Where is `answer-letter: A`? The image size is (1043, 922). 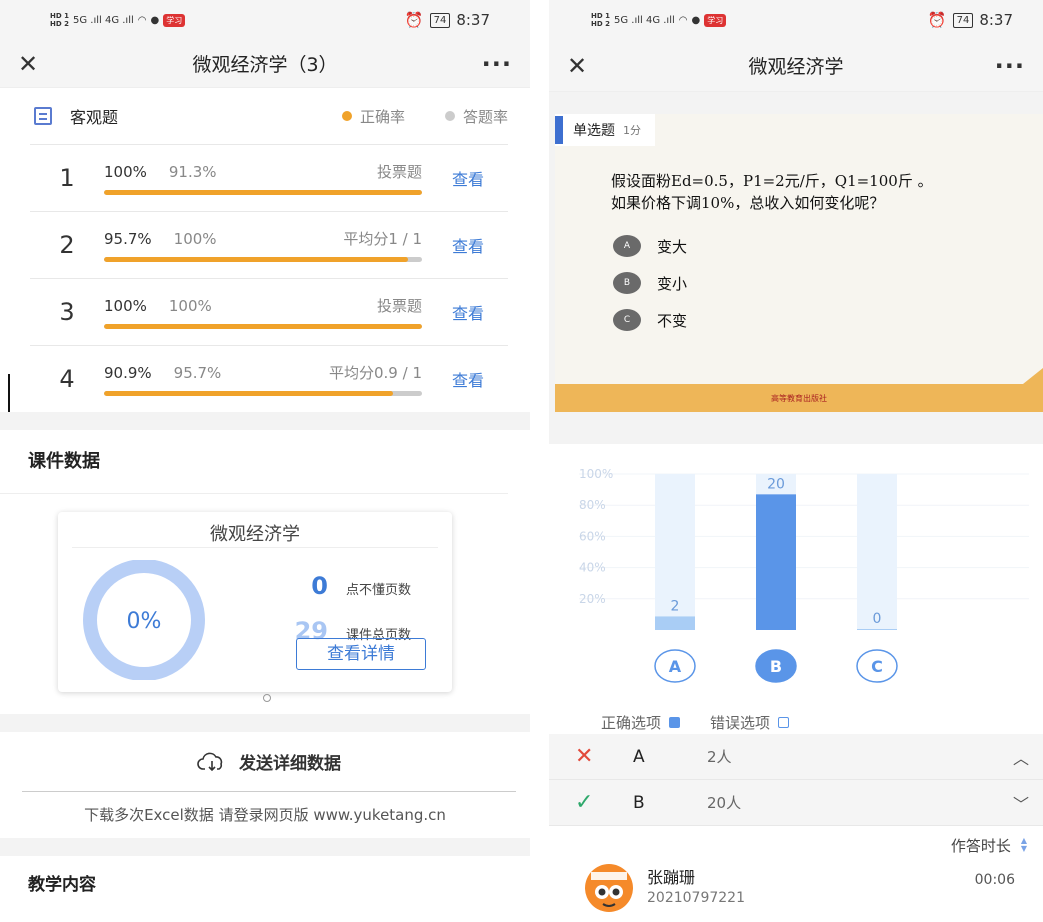
answer-letter: A is located at coordinates (639, 756).